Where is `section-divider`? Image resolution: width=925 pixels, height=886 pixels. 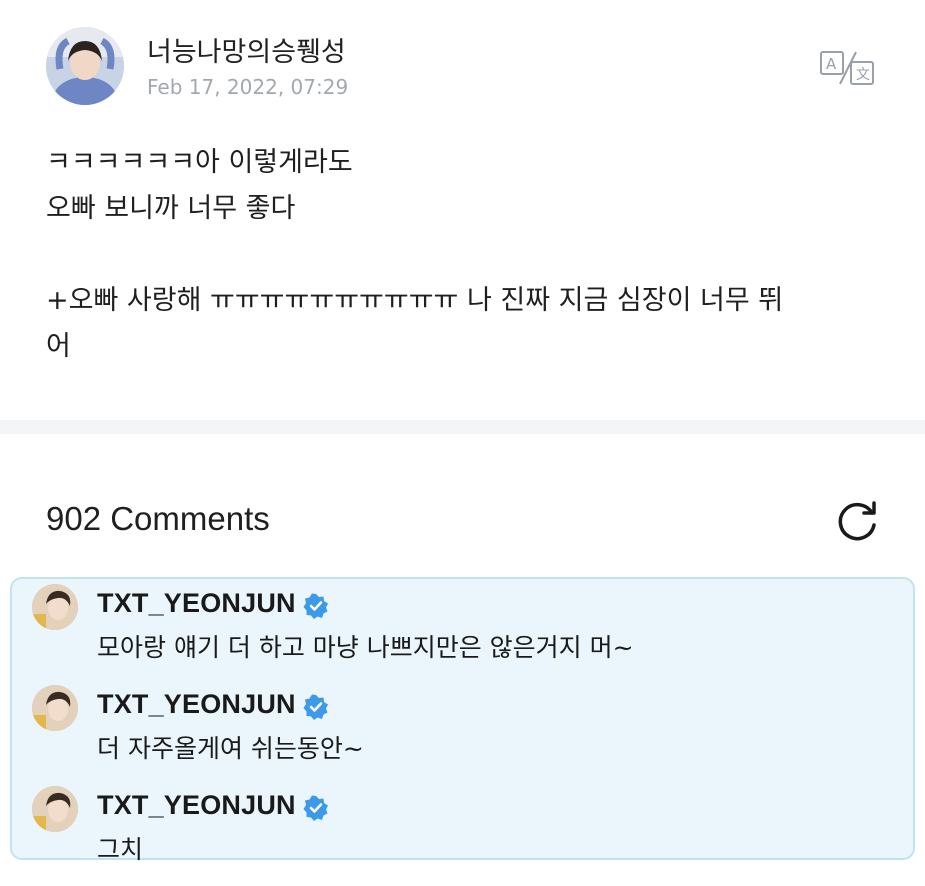 section-divider is located at coordinates (462, 427).